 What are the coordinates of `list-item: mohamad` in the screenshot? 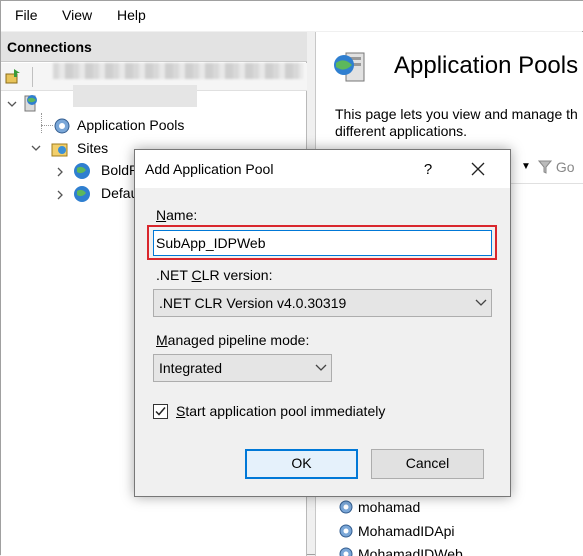 It's located at (379, 509).